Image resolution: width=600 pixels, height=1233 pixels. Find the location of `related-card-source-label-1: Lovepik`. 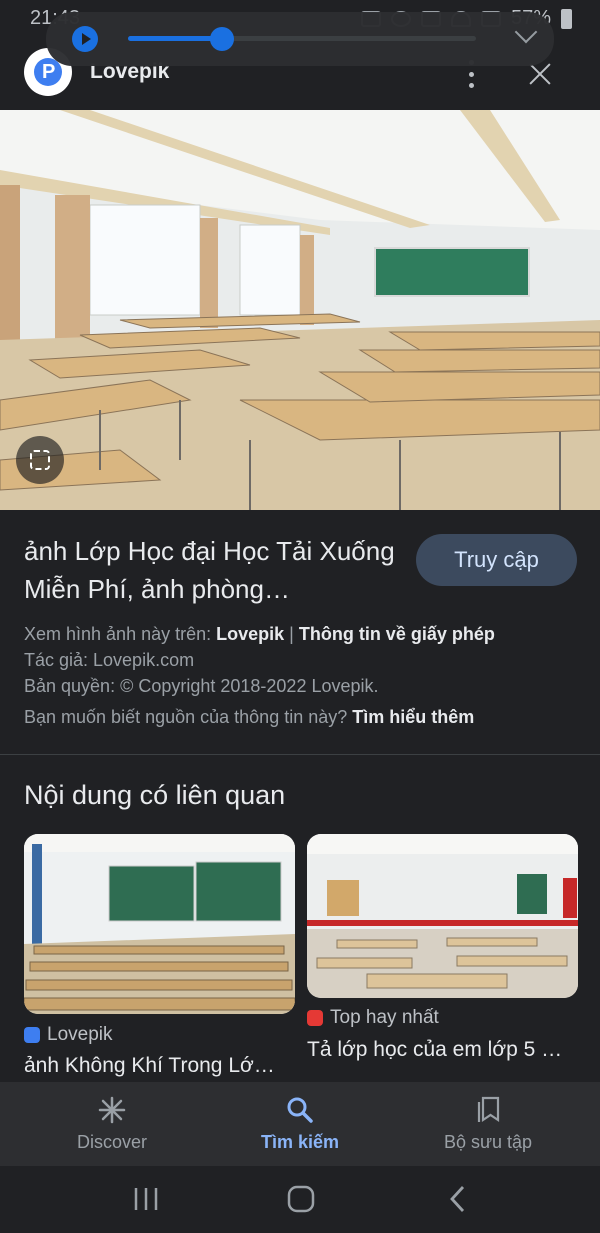

related-card-source-label-1: Lovepik is located at coordinates (80, 1034).